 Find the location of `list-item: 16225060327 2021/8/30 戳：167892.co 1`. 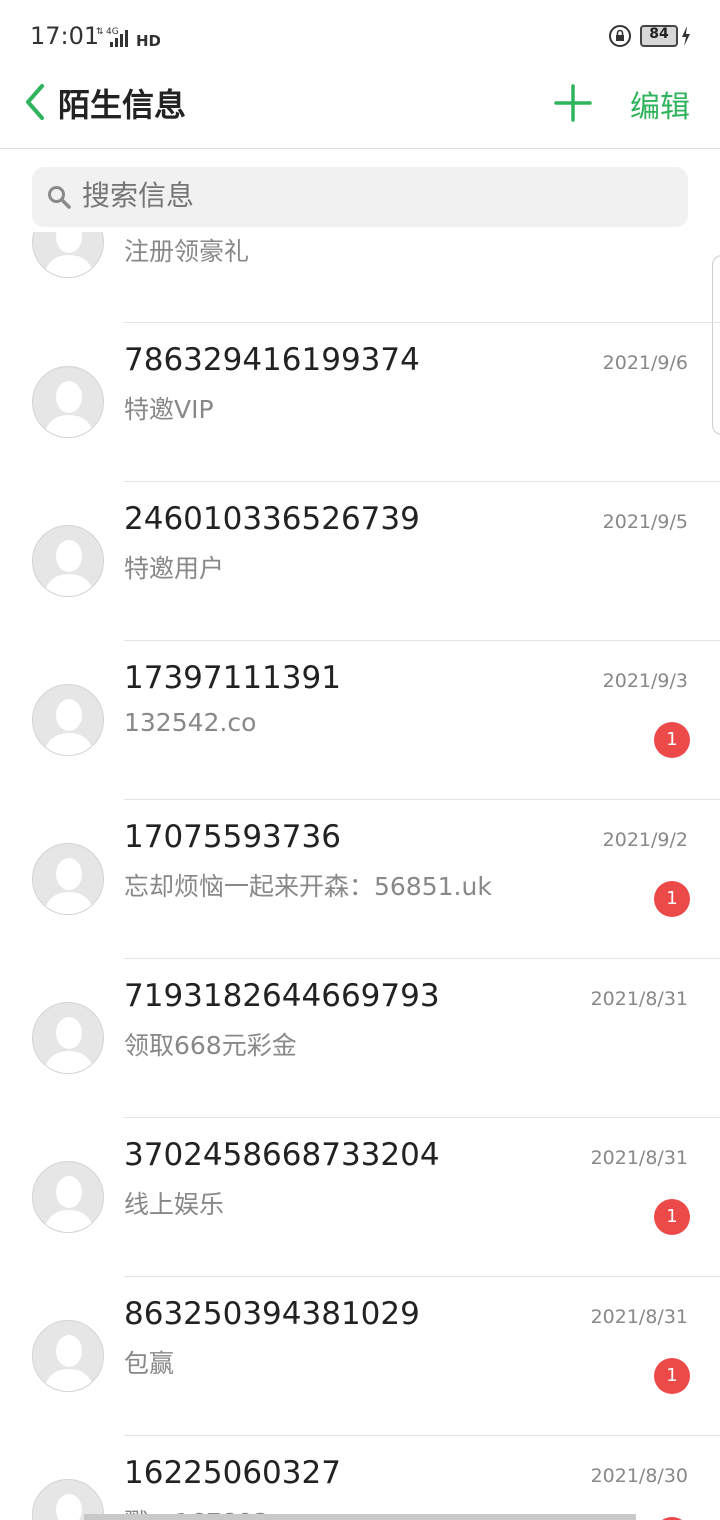

list-item: 16225060327 2021/8/30 戳：167892.co 1 is located at coordinates (360, 1477).